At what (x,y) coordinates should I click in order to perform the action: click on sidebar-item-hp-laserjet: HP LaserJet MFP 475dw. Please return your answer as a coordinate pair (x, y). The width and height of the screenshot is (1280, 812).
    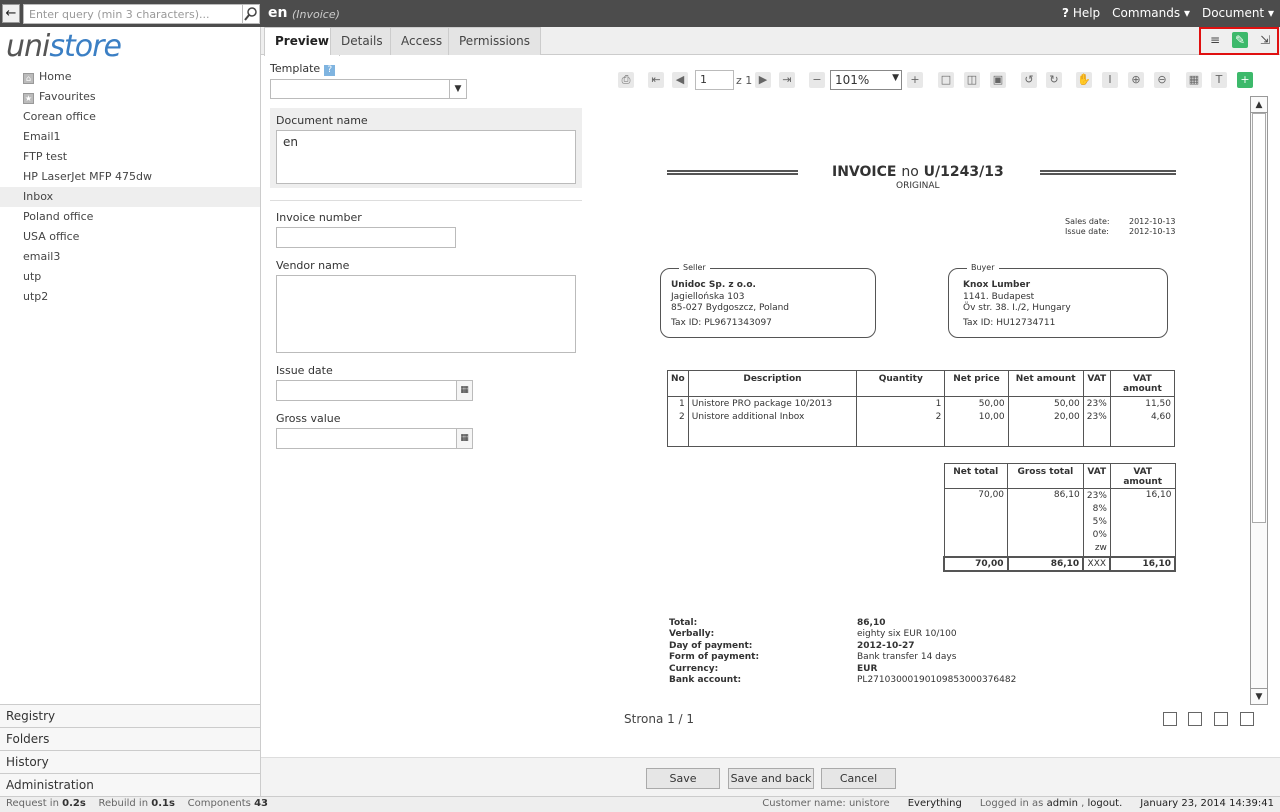
    Looking at the image, I should click on (130, 177).